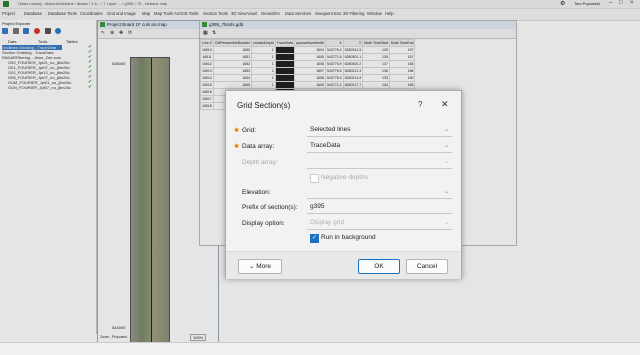 The image size is (640, 355). I want to click on filter-icon: ▦, so click(205, 33).